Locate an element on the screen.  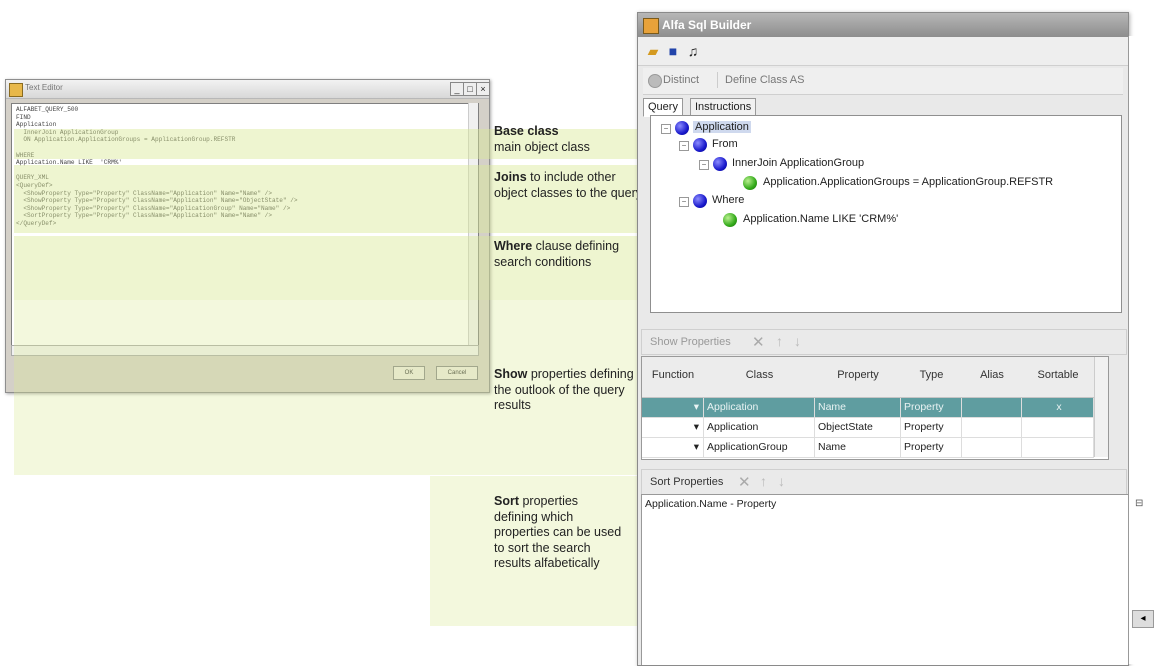
open-folder-icon: ▰ is located at coordinates (653, 51).